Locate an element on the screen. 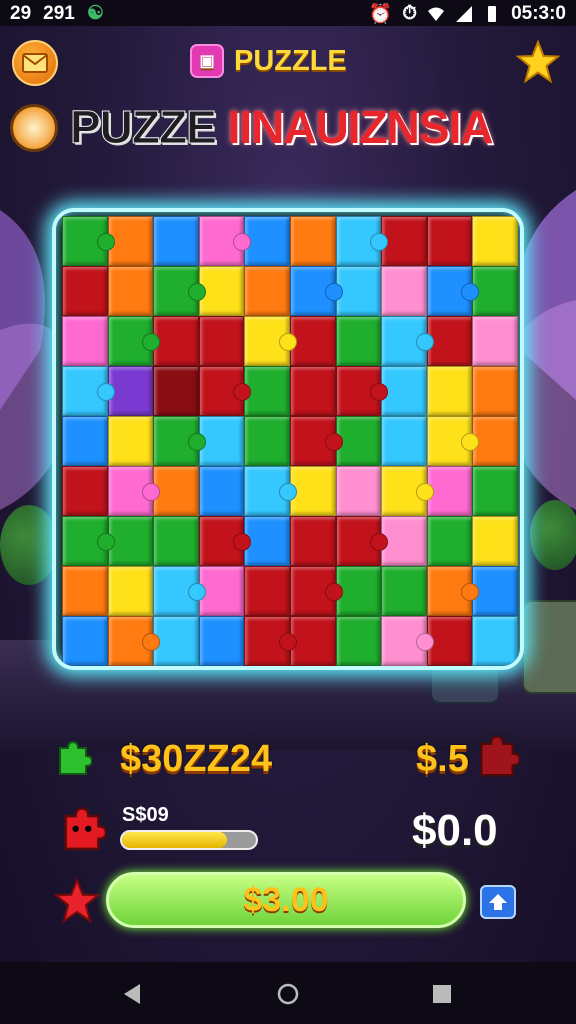 The width and height of the screenshot is (576, 1024). status-left-2: 291 is located at coordinates (59, 13).